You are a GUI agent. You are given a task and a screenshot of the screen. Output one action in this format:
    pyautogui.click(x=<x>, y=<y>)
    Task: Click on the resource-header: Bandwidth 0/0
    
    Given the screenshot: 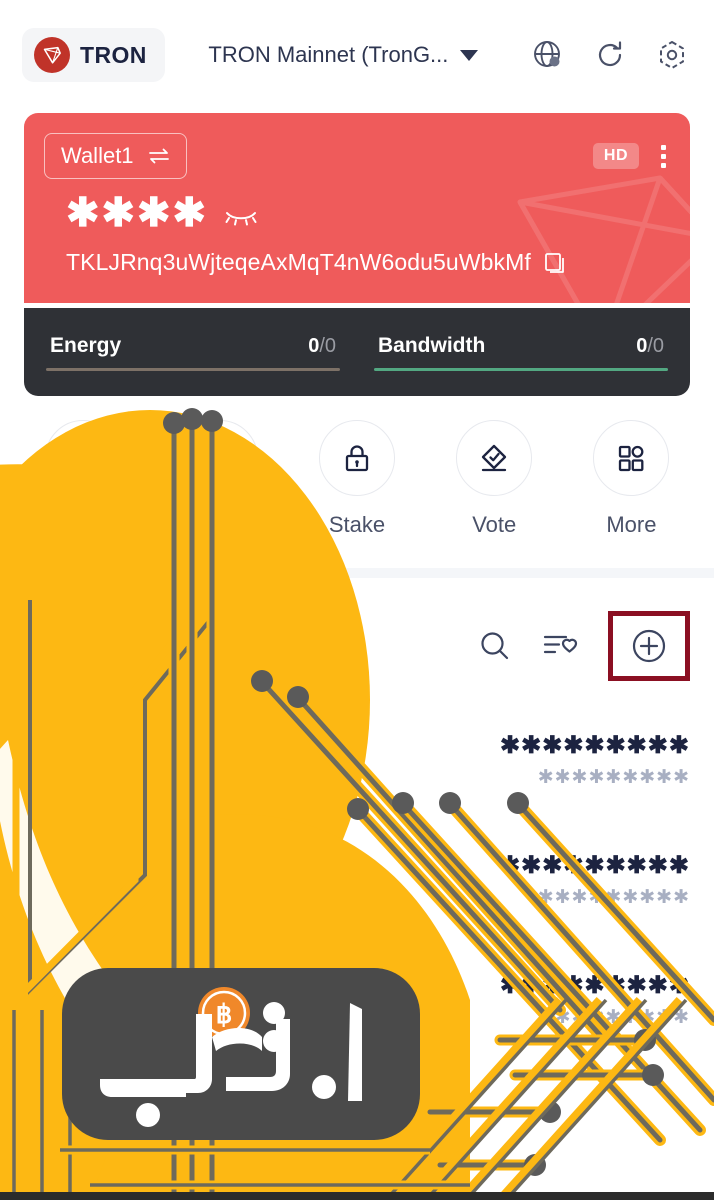 What is the action you would take?
    pyautogui.click(x=521, y=351)
    